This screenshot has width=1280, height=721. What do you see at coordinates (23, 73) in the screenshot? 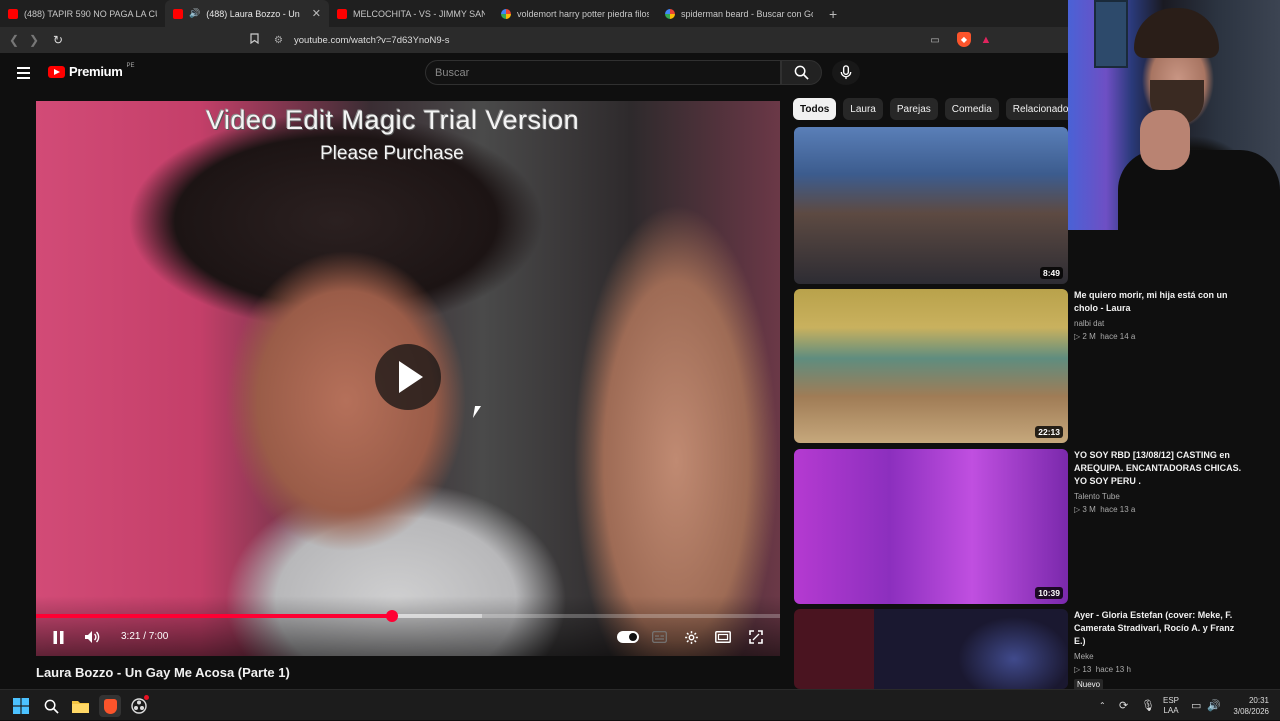
I see `menu-icon` at bounding box center [23, 73].